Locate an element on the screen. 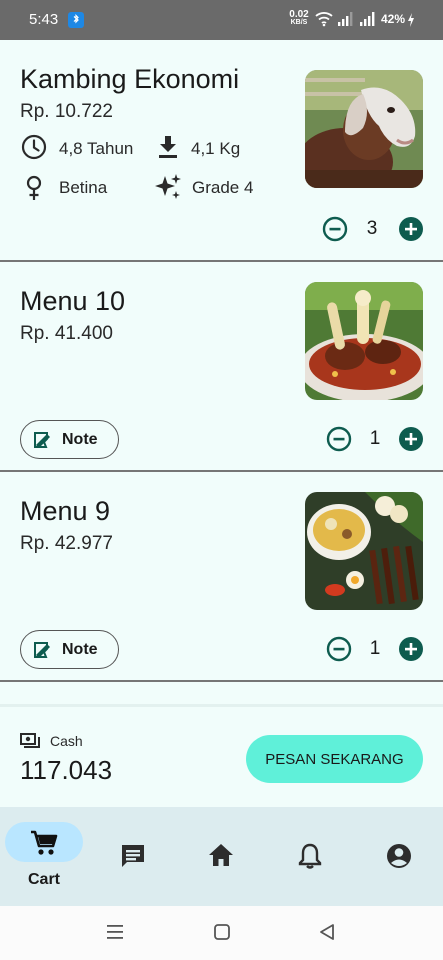  system-navigation-bar is located at coordinates (221, 933).